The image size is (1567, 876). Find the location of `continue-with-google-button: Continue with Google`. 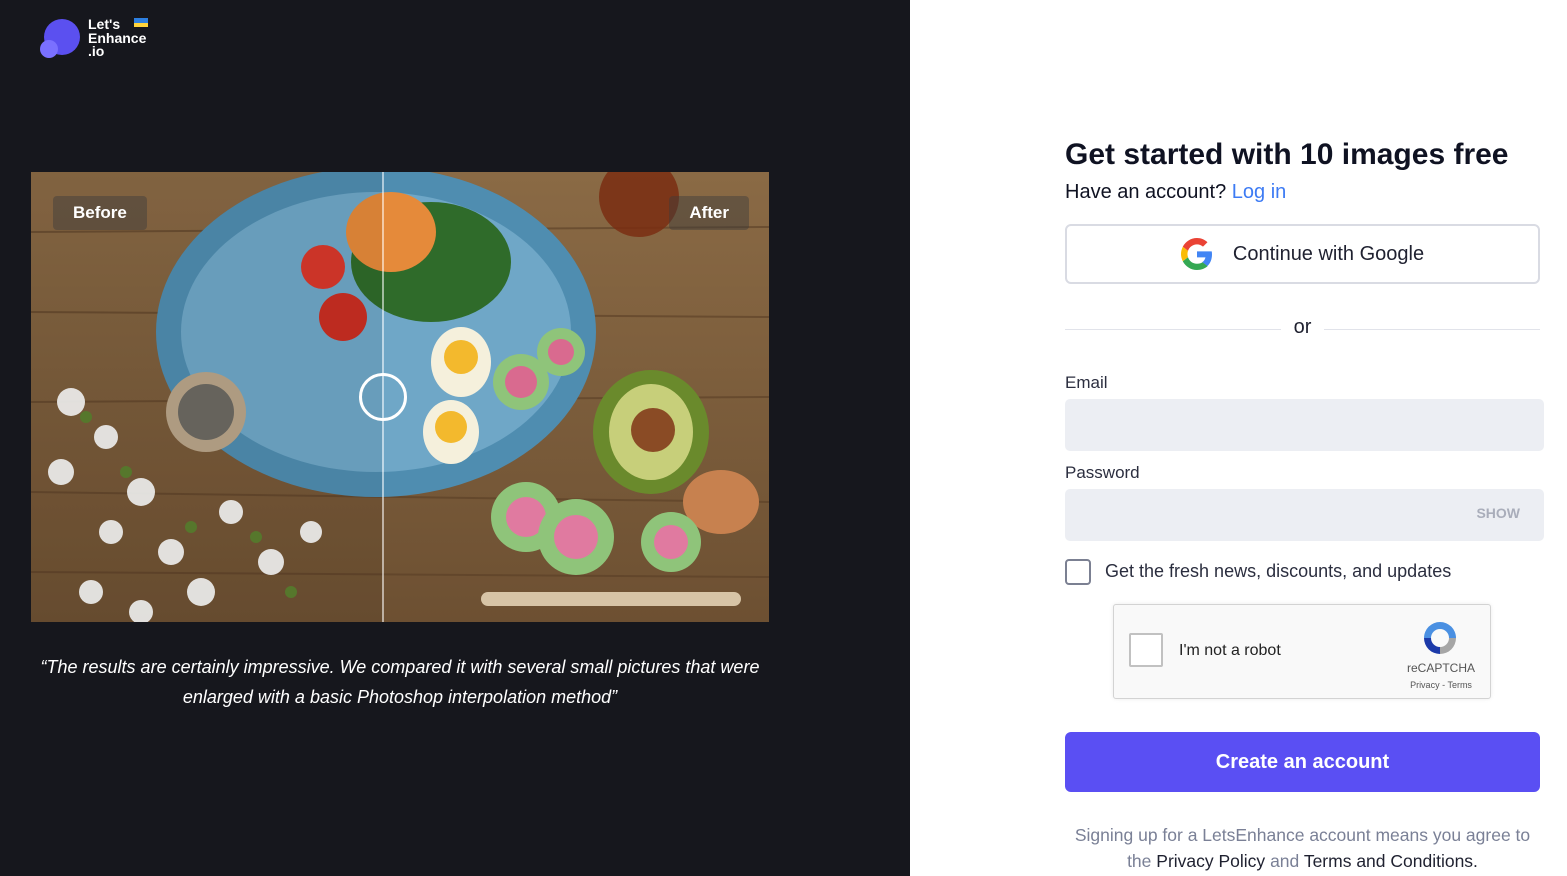

continue-with-google-button: Continue with Google is located at coordinates (1302, 254).